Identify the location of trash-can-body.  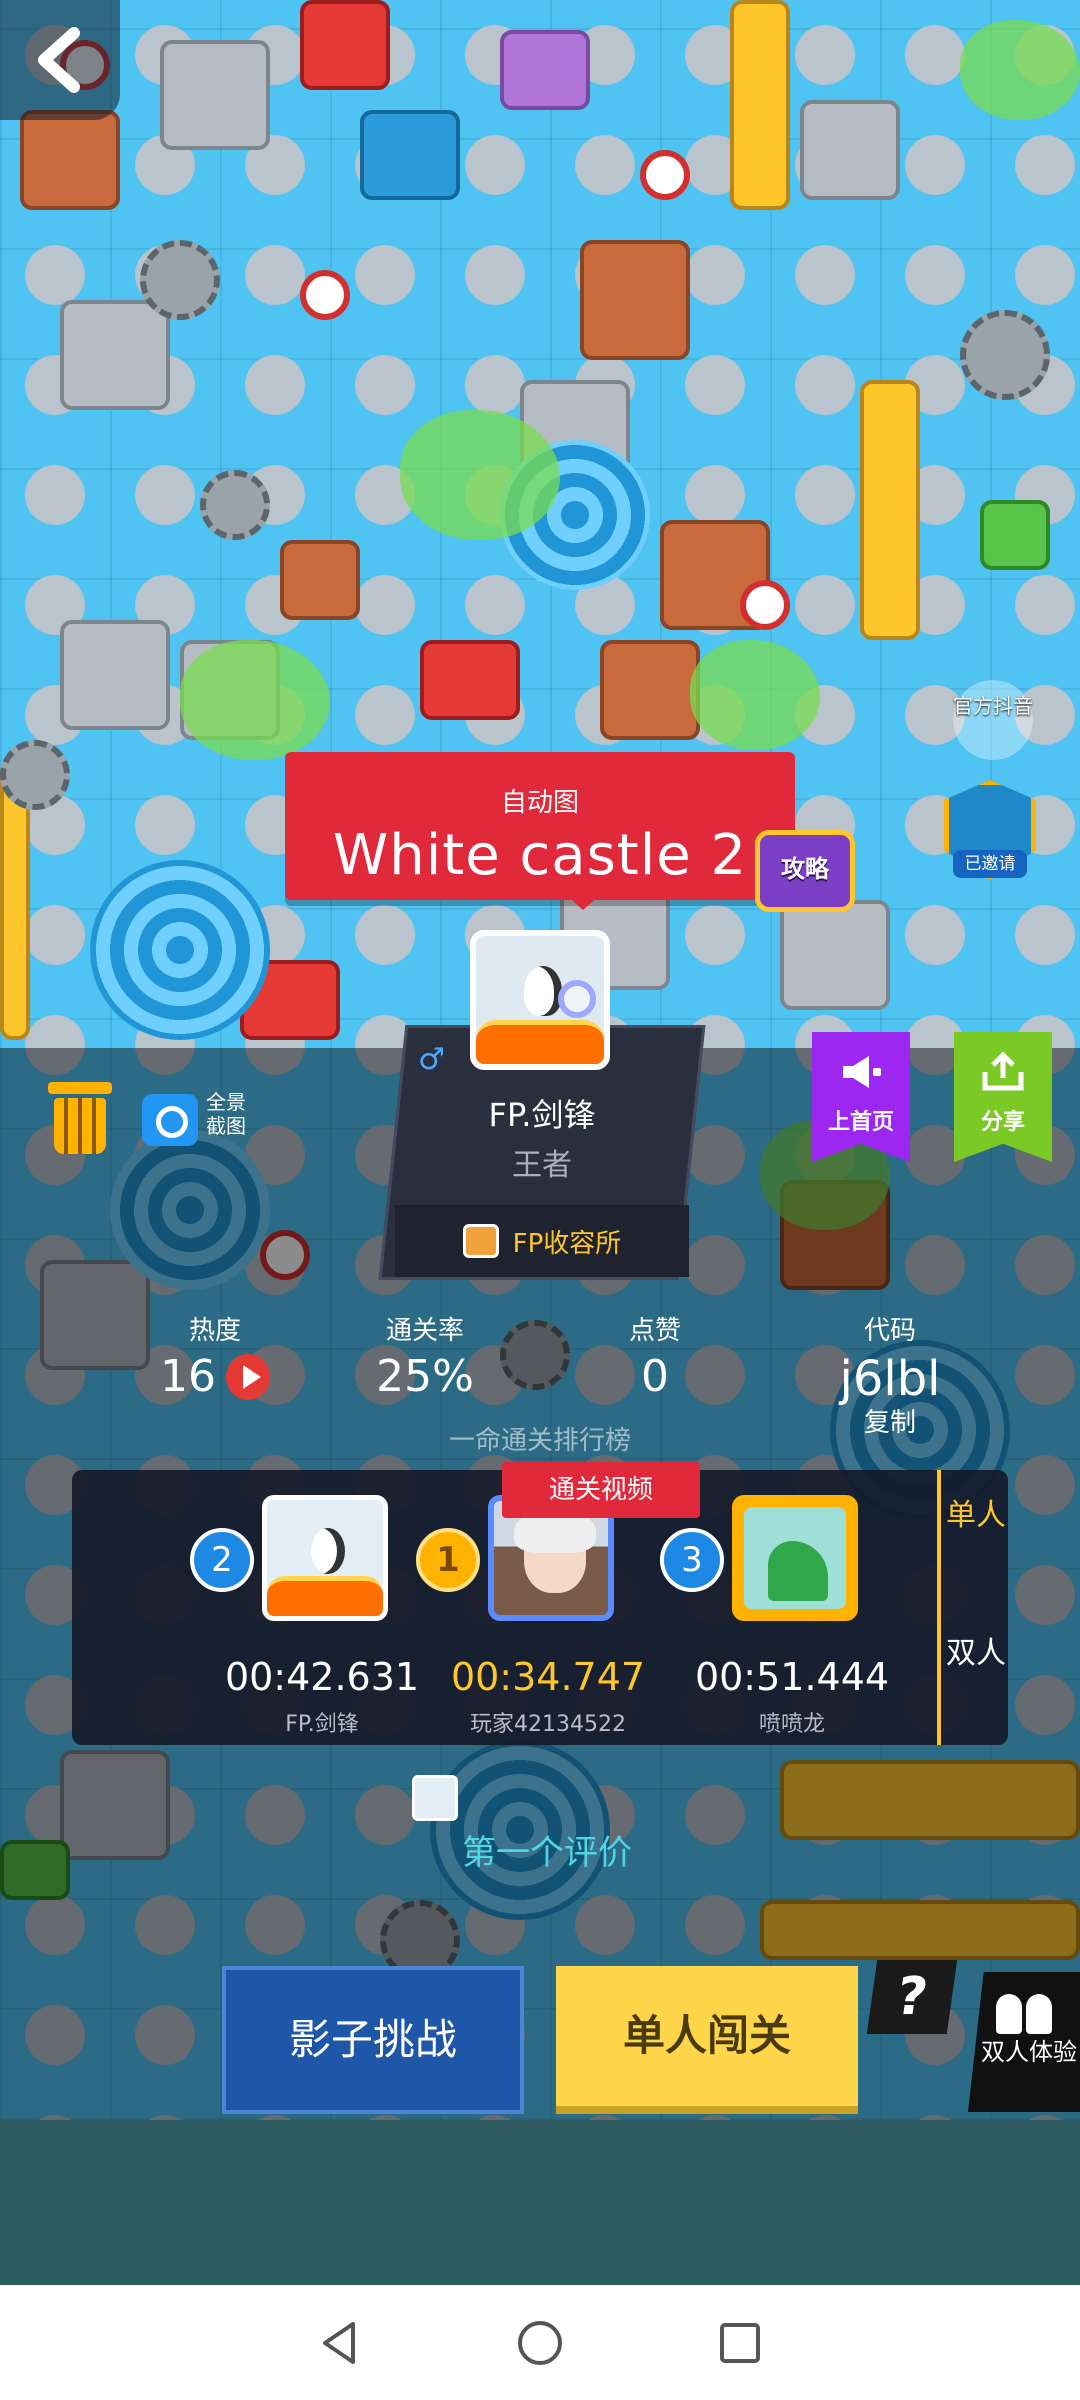
(80, 1126).